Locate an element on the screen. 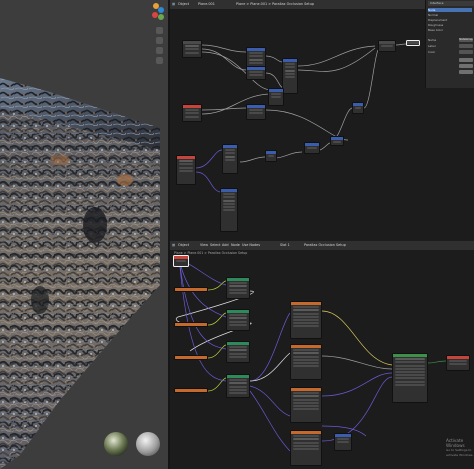  matte-preview-sphere is located at coordinates (148, 444).